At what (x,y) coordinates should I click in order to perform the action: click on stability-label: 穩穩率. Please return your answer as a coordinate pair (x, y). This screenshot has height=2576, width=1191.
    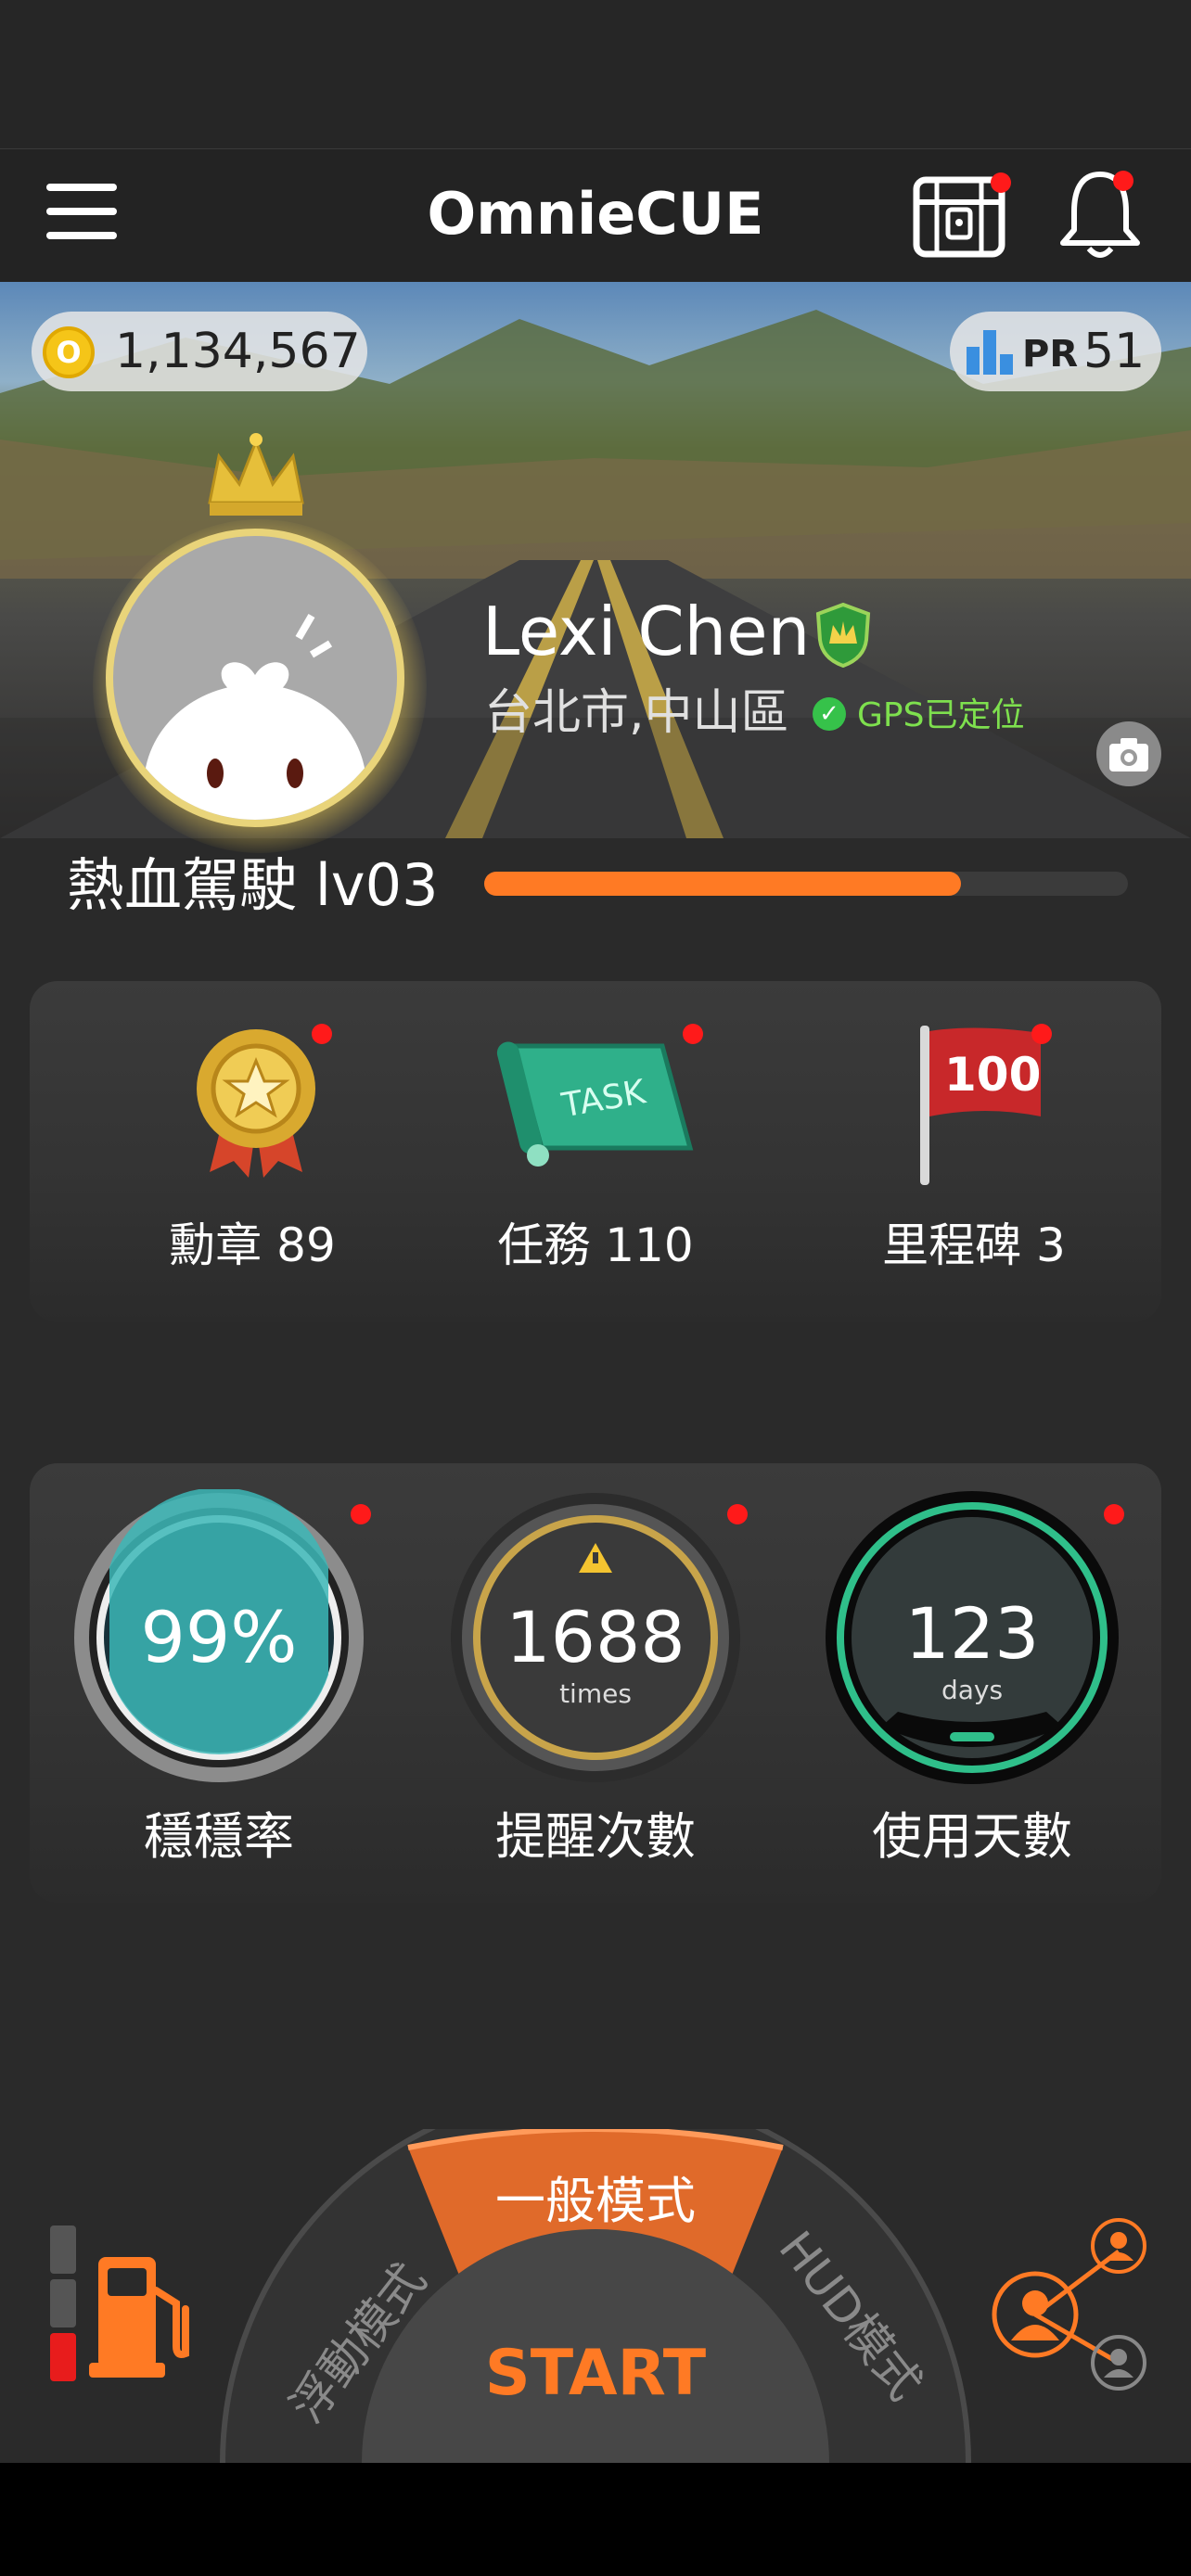
    Looking at the image, I should click on (219, 1836).